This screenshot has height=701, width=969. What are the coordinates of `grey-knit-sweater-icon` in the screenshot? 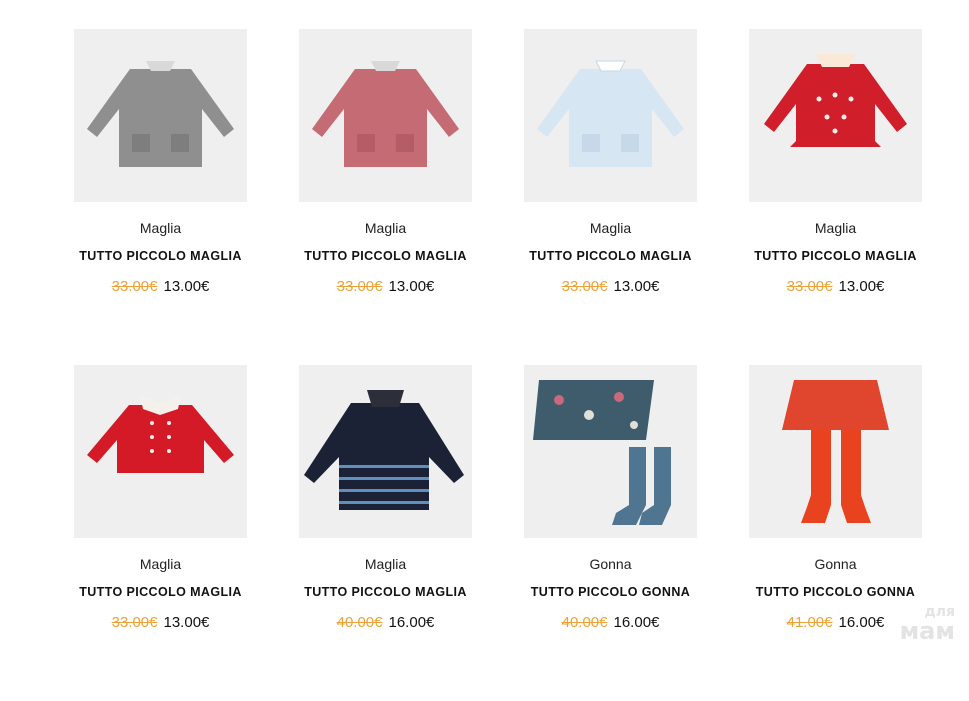 It's located at (160, 114).